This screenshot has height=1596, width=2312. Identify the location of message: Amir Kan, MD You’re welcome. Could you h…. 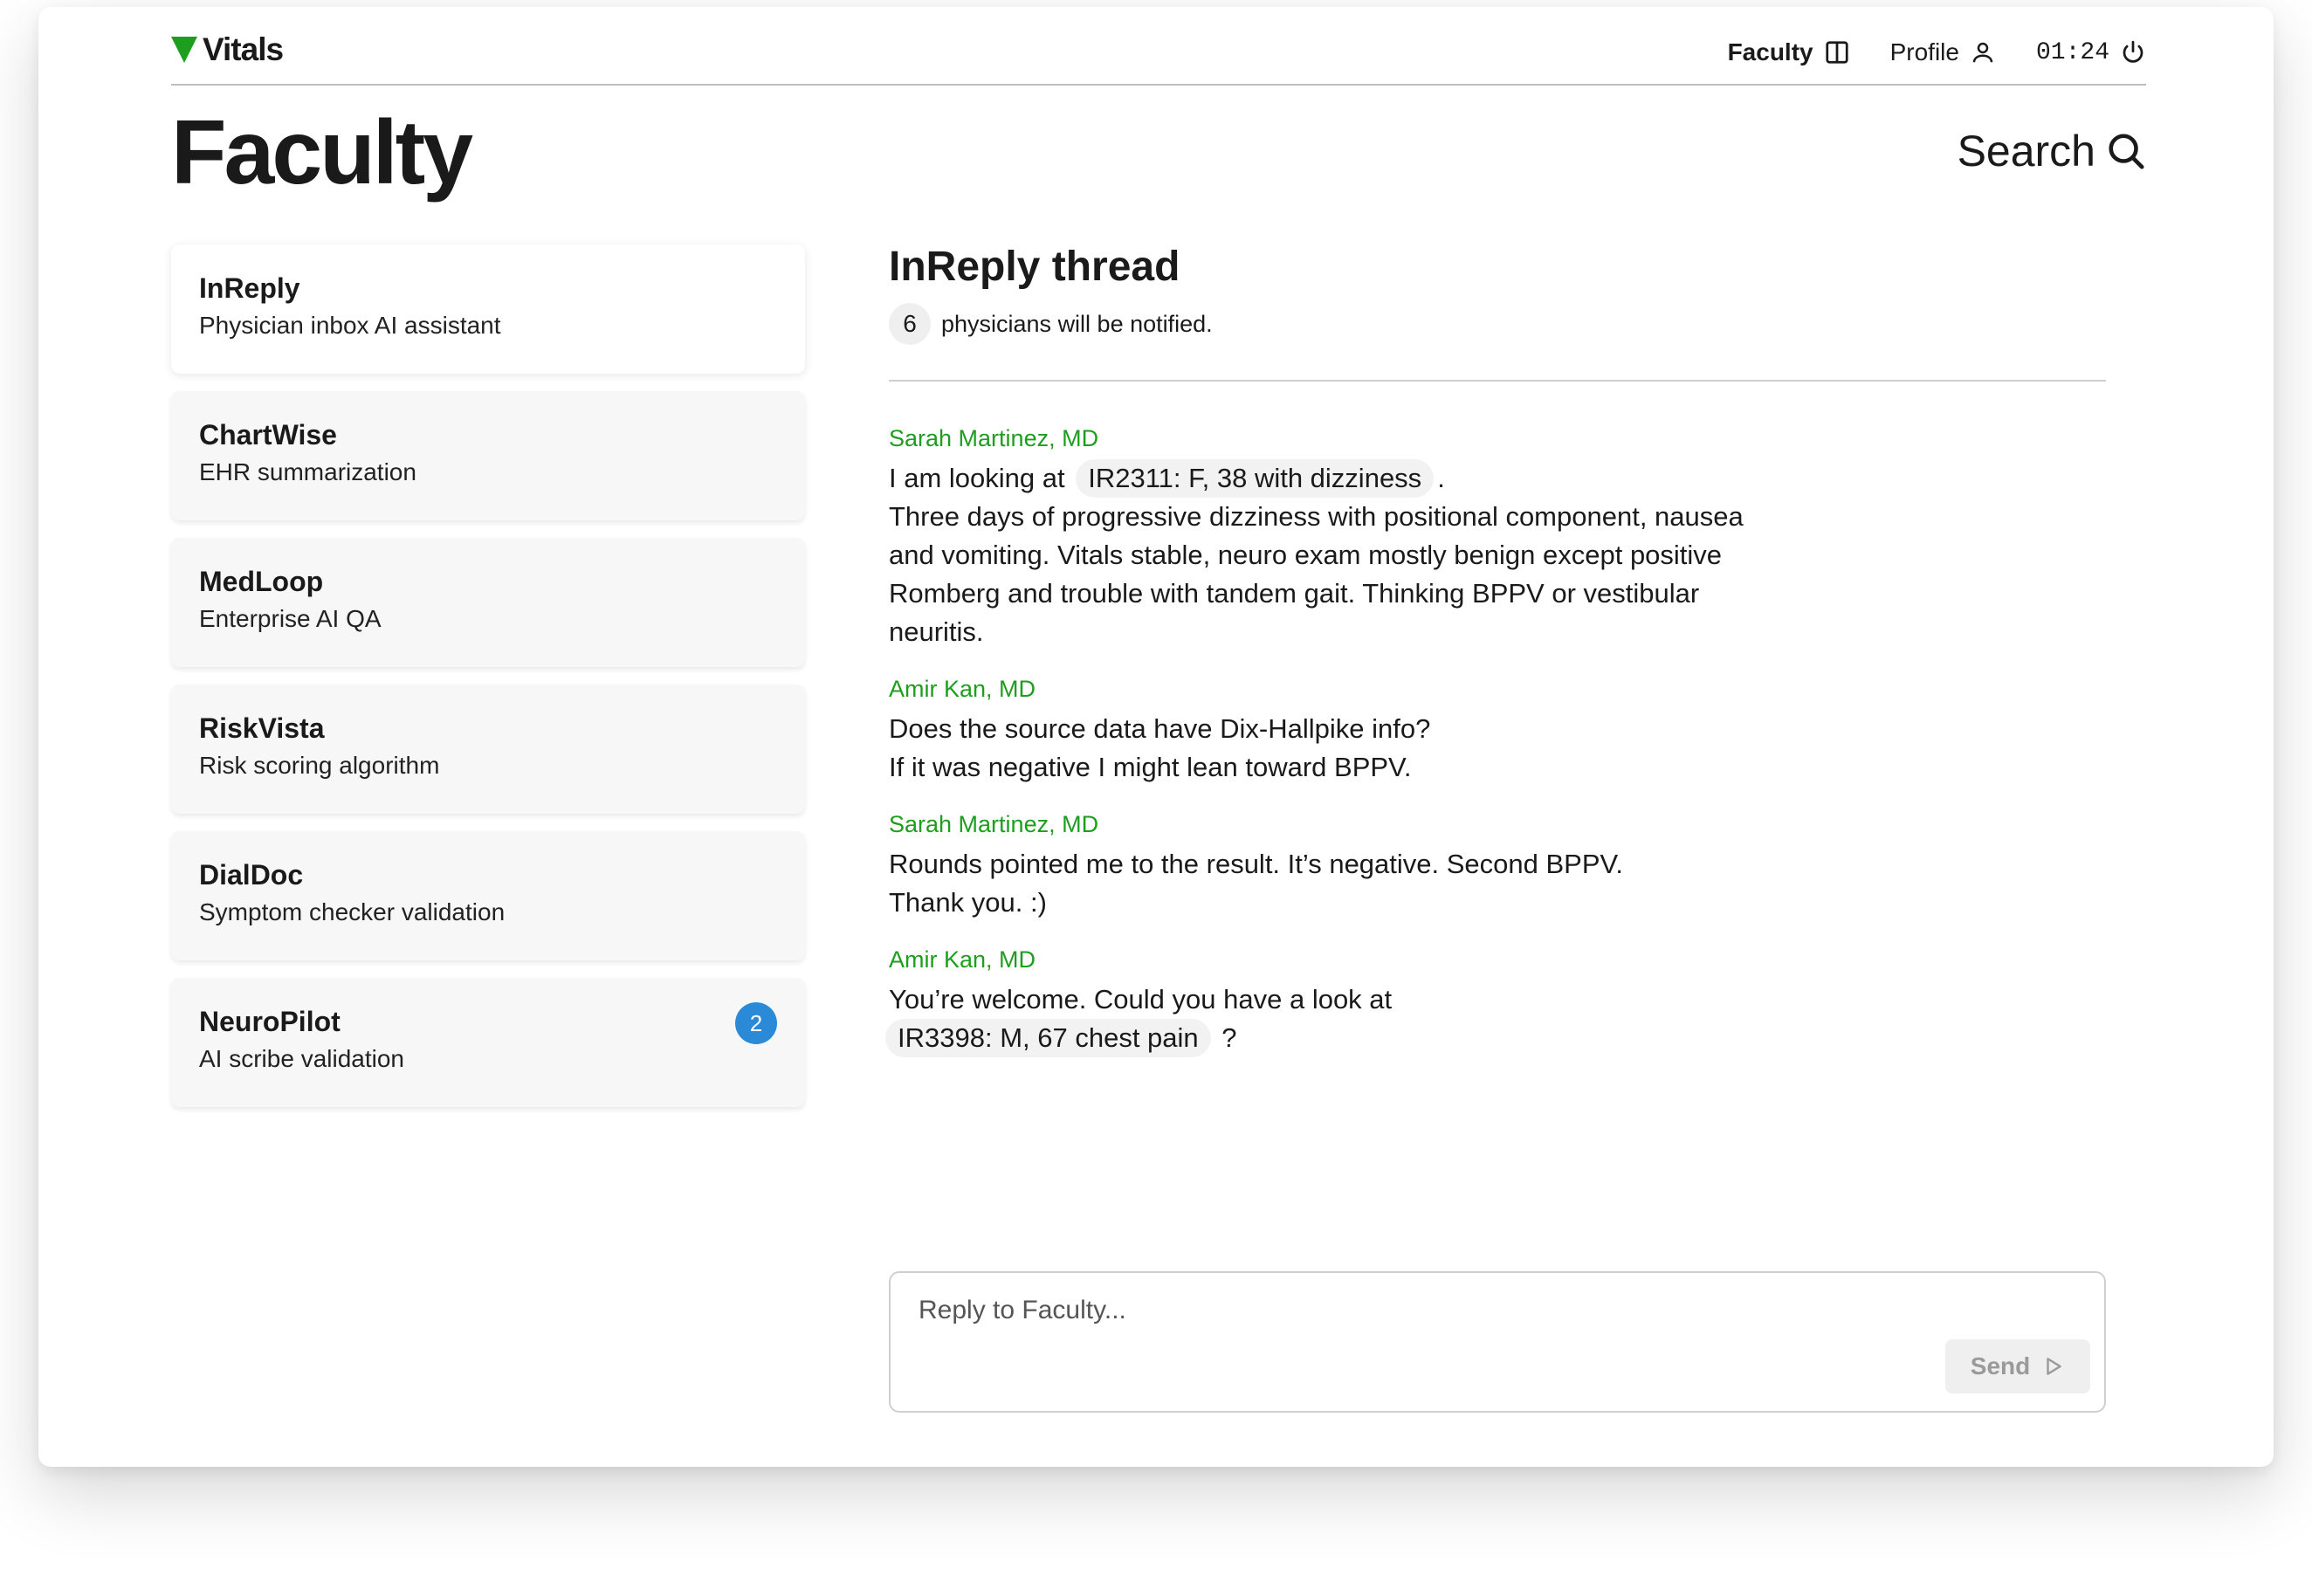
(1314, 1002).